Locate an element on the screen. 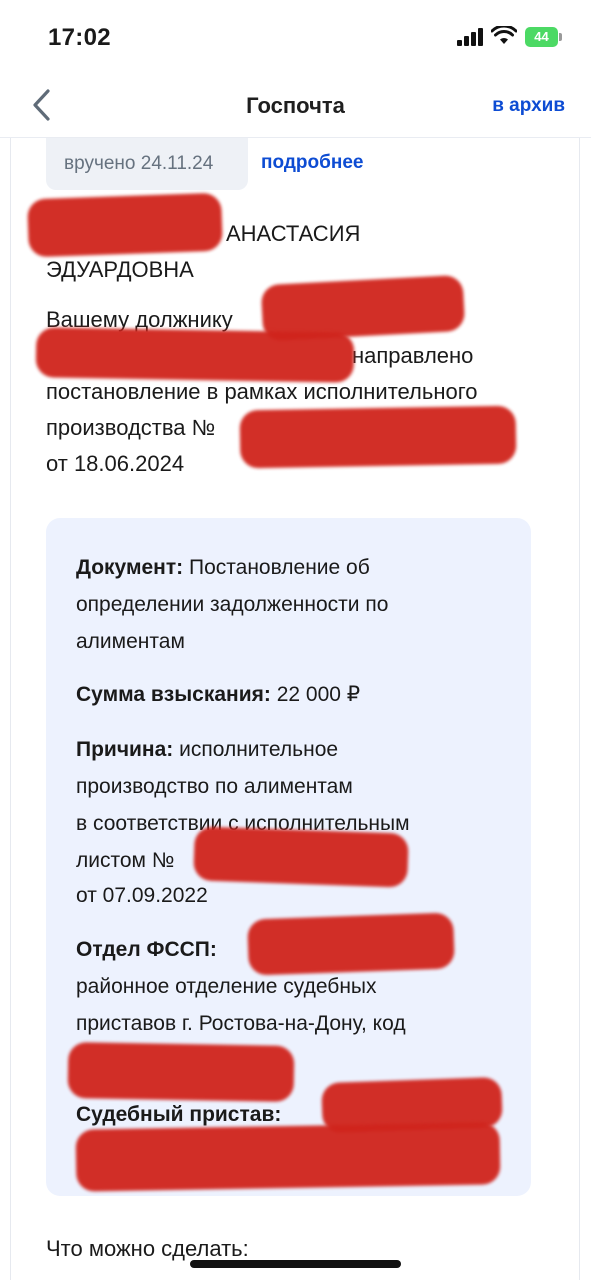  body-line-2: направлено is located at coordinates (413, 355).